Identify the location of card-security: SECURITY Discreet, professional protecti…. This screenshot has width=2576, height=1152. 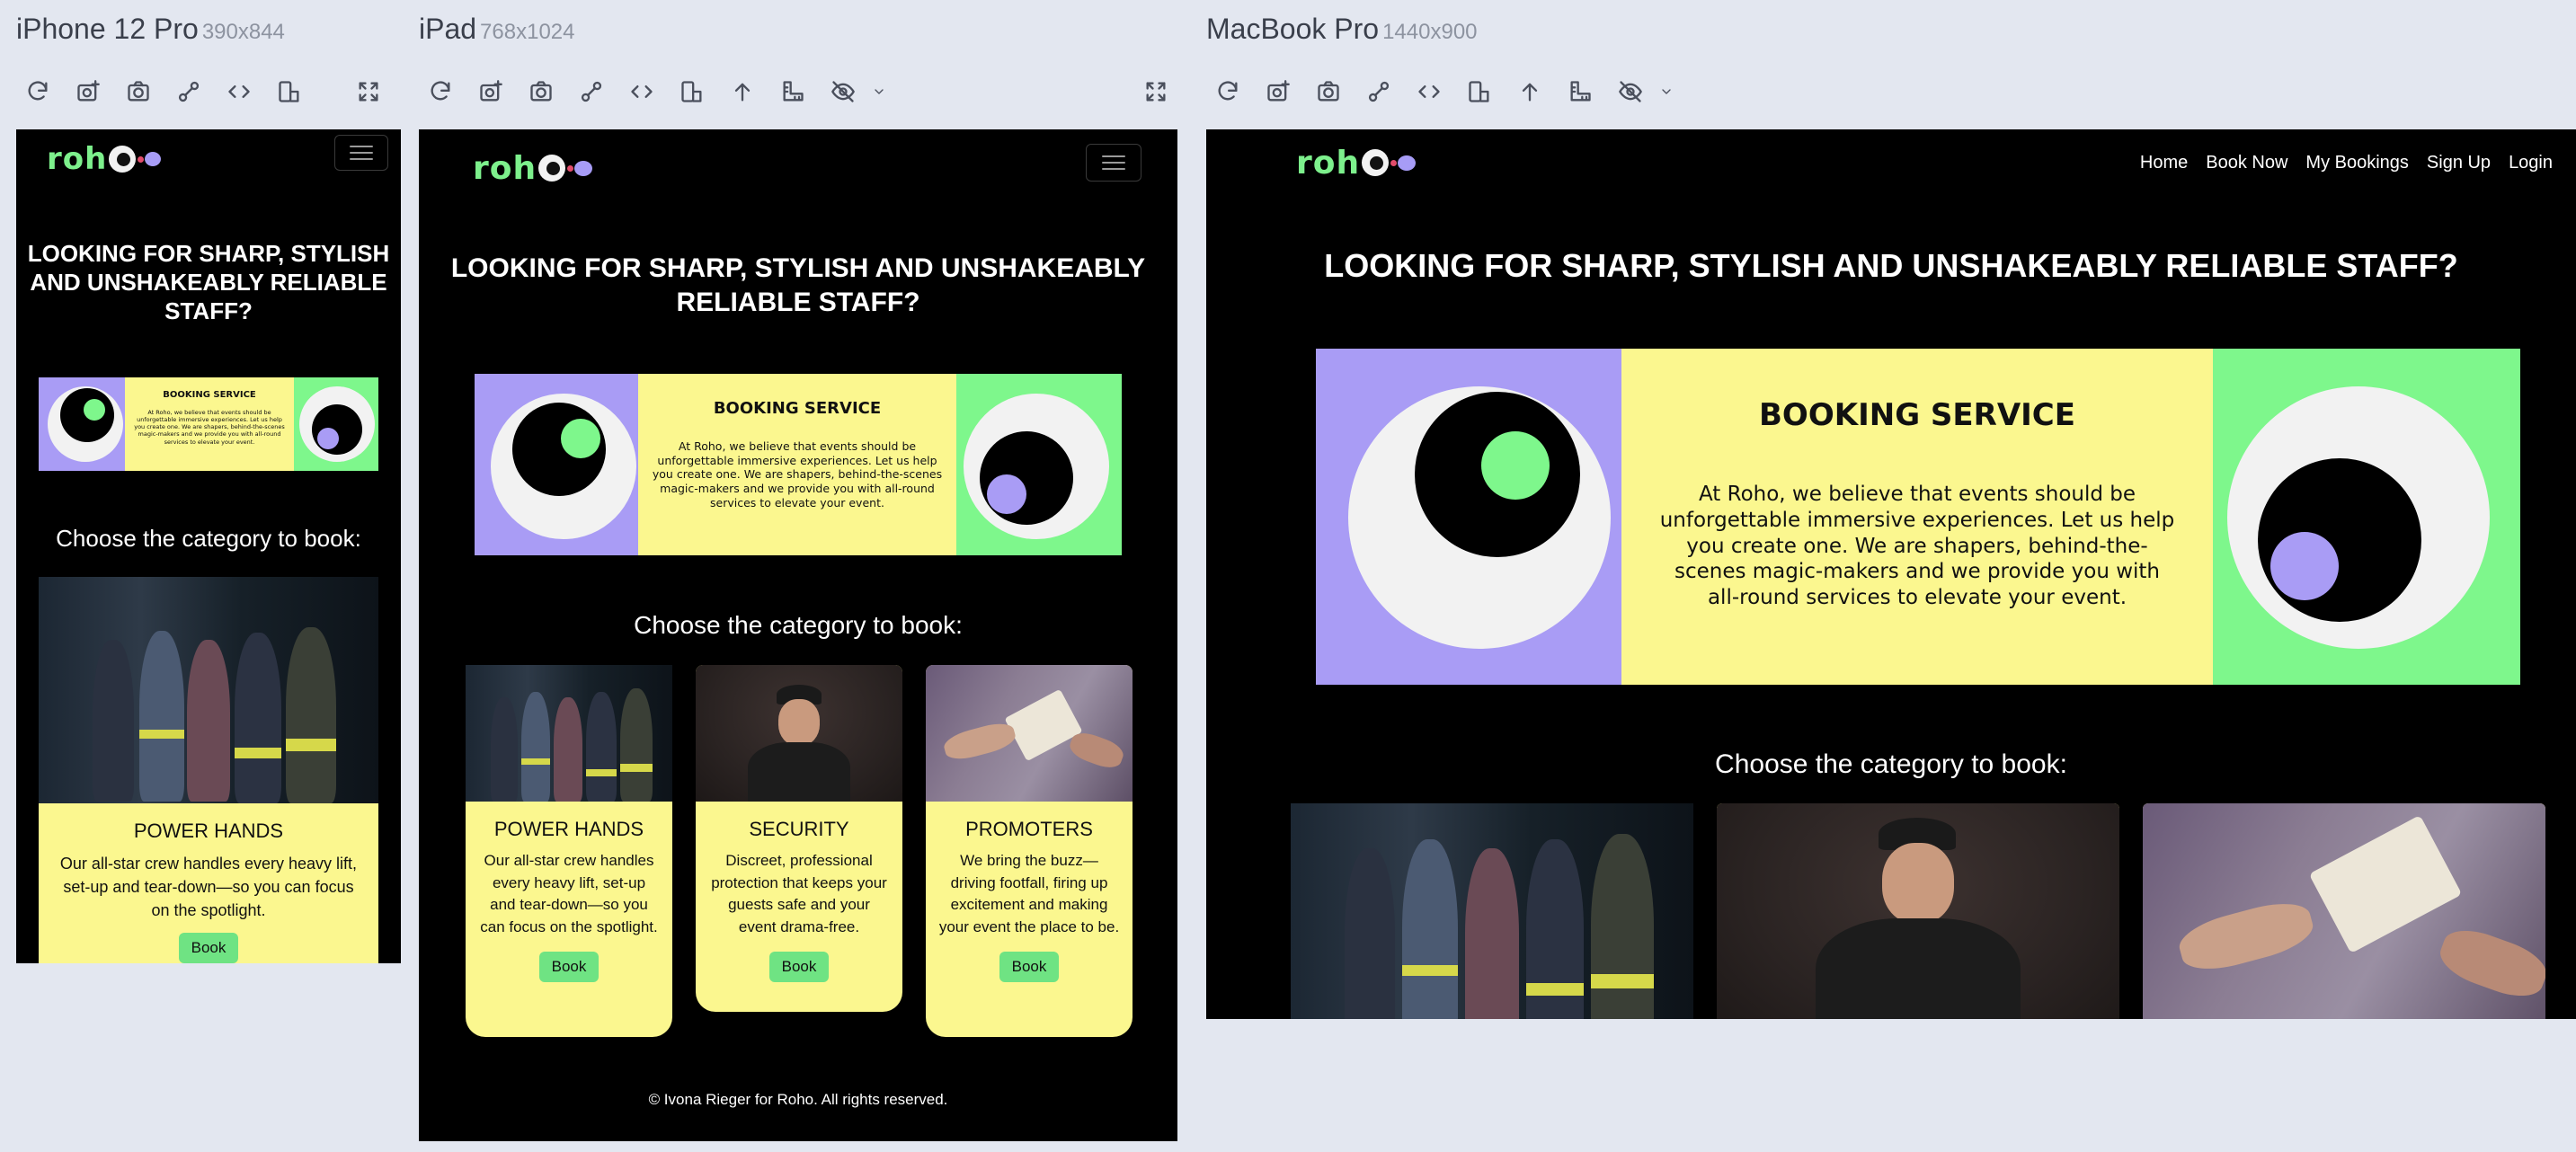
(799, 839).